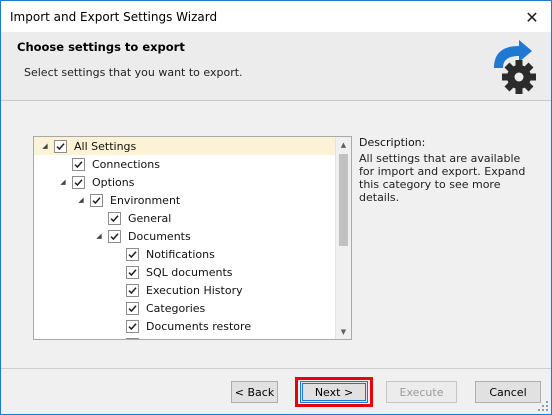  I want to click on tree-item-label: Categories, so click(176, 308).